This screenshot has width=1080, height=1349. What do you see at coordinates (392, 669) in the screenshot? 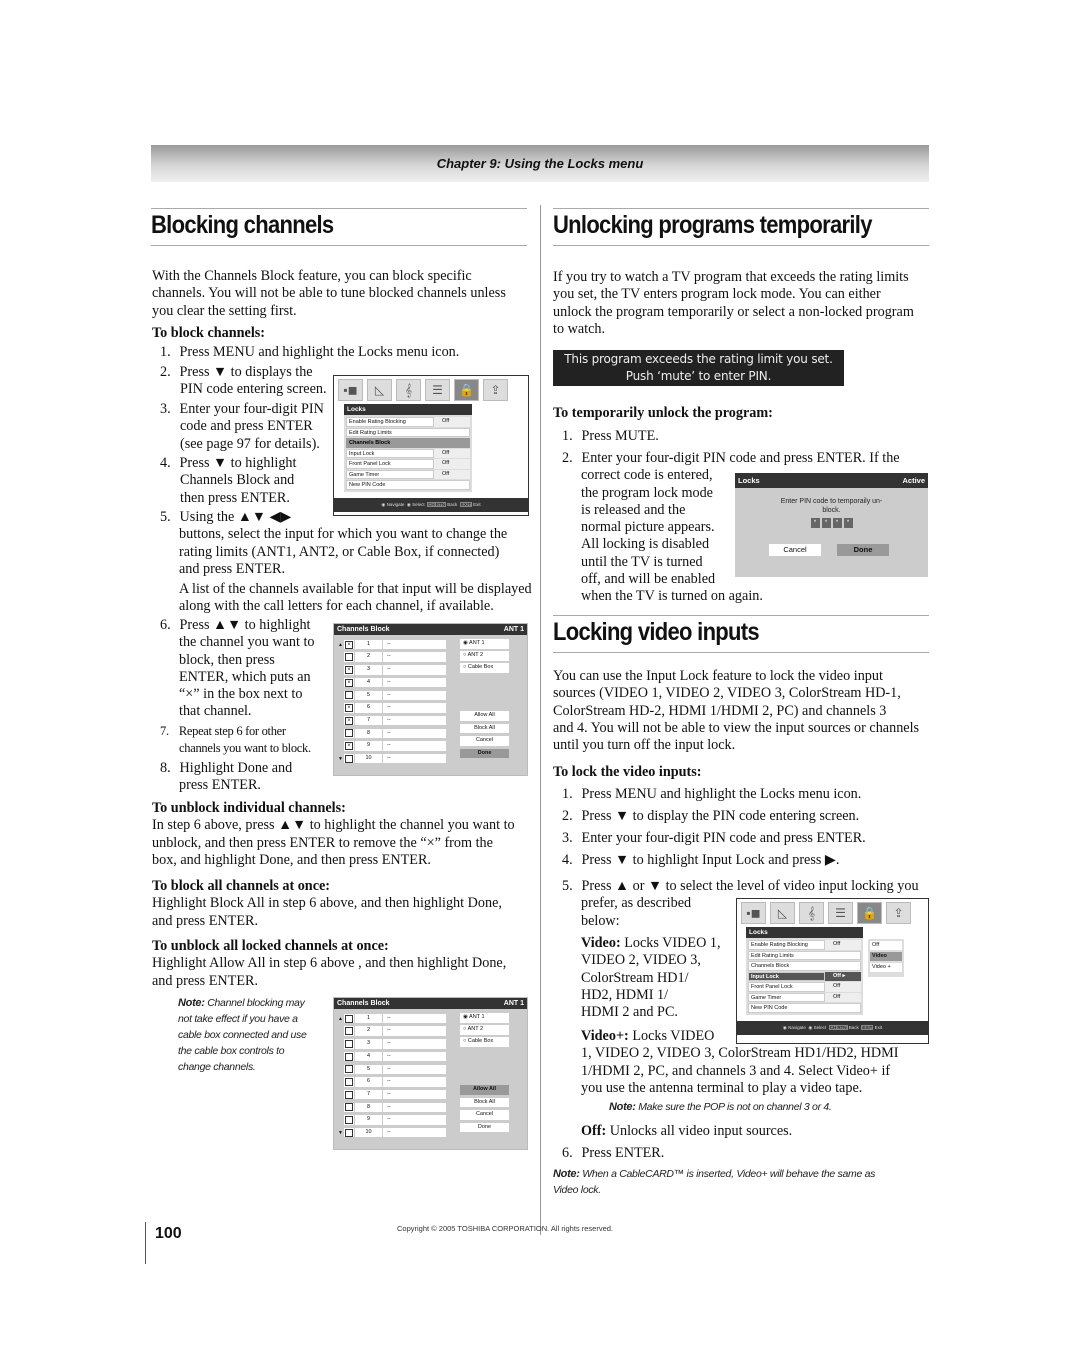
I see `channel-row: × 3 --` at bounding box center [392, 669].